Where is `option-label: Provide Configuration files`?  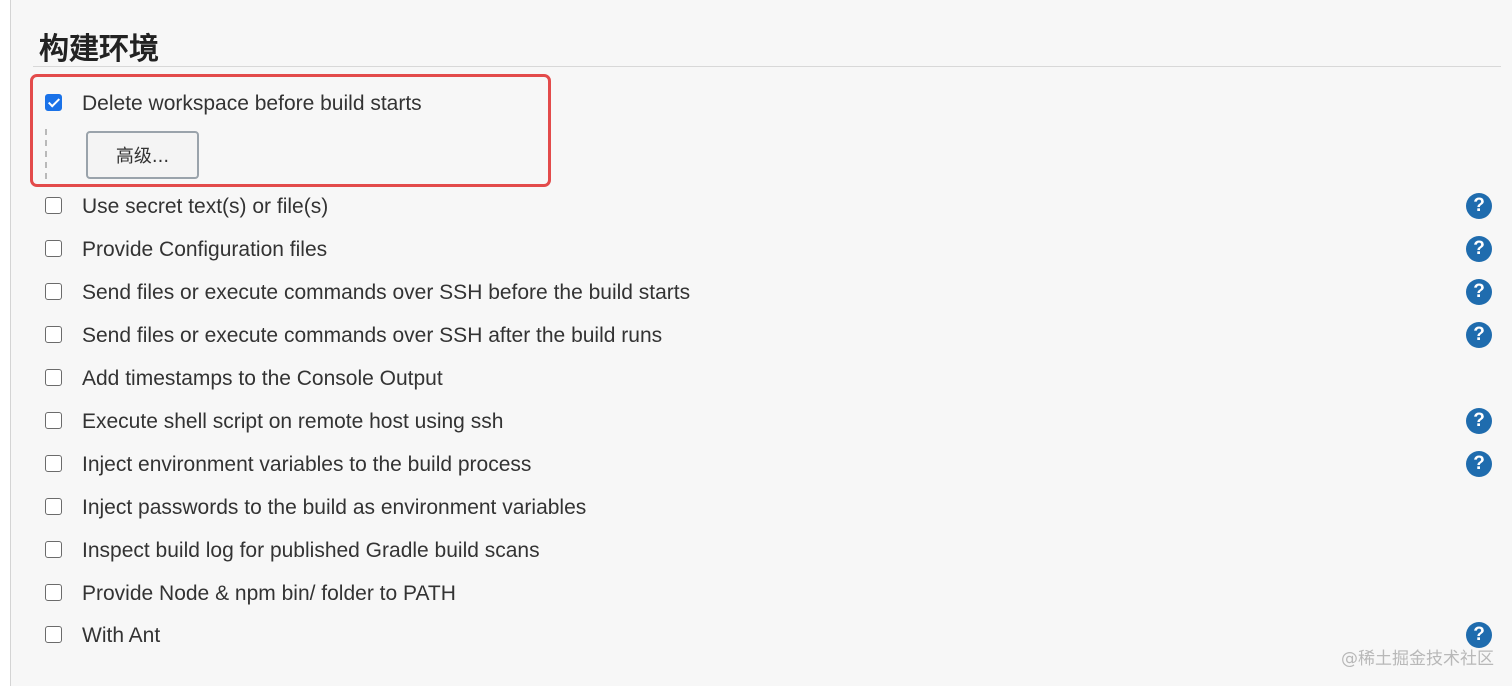 option-label: Provide Configuration files is located at coordinates (205, 249).